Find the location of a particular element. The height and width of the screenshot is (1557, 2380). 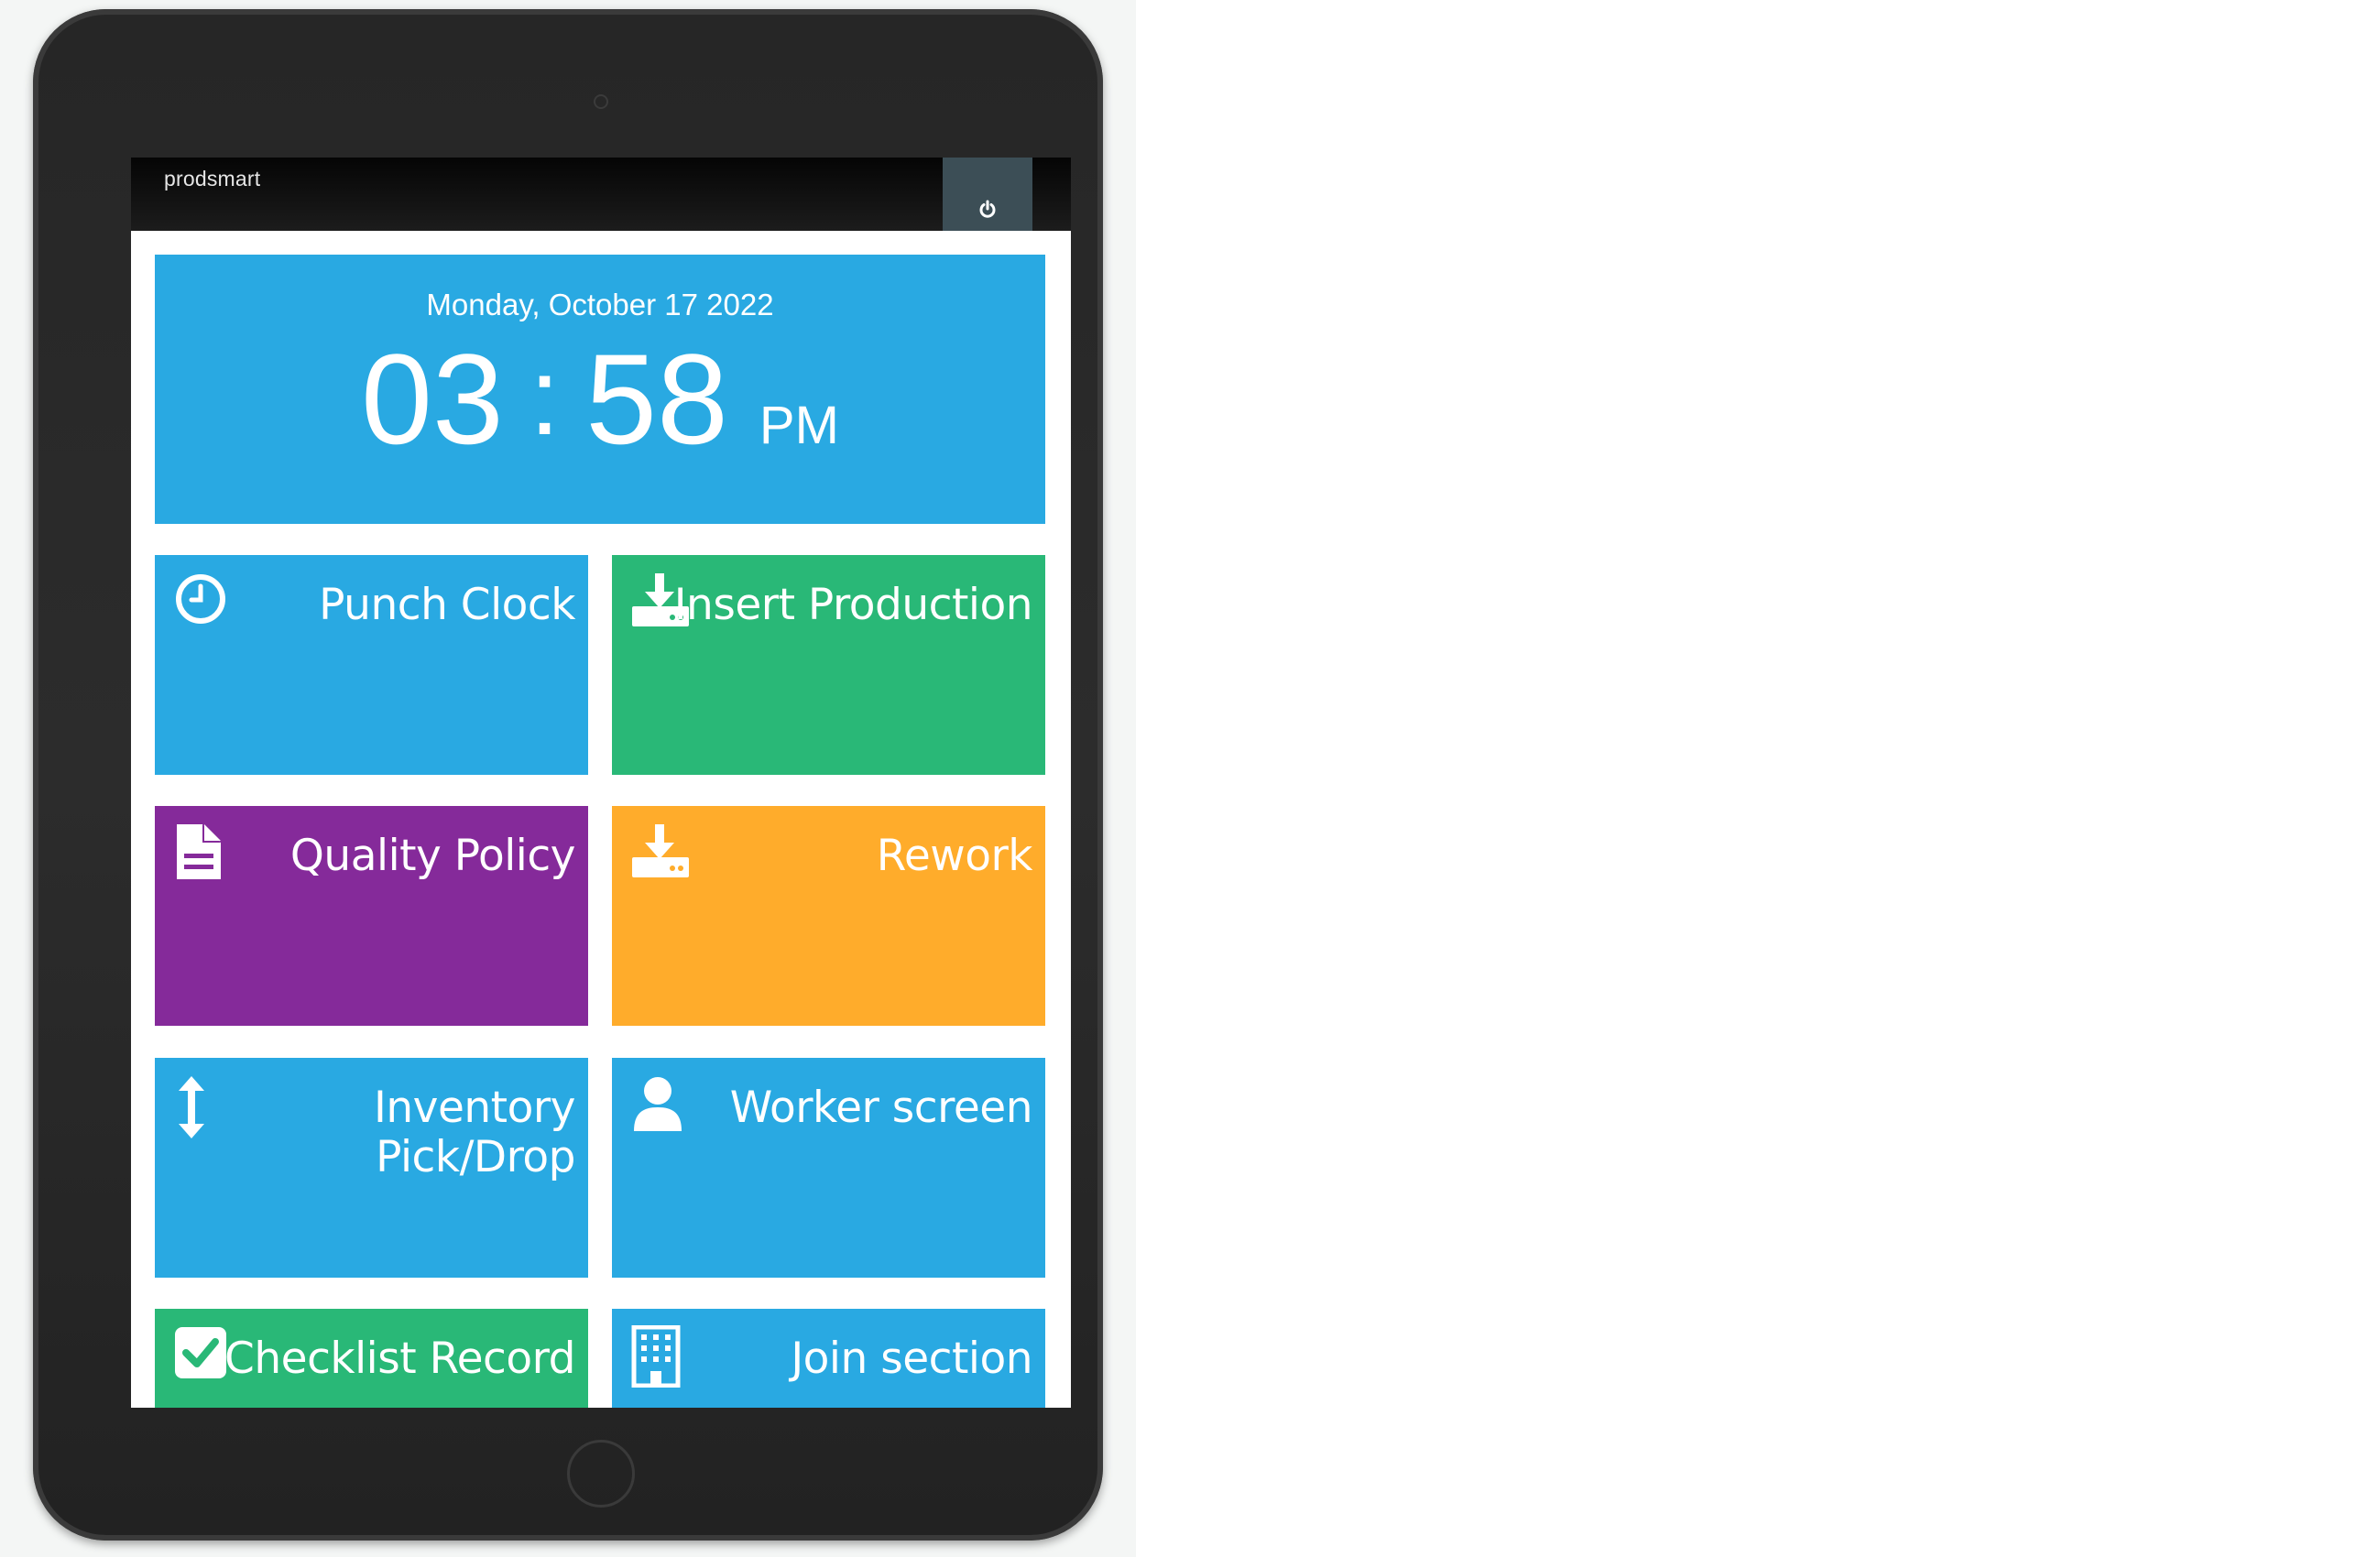

brand-logo-text: prodsmart is located at coordinates (212, 179).